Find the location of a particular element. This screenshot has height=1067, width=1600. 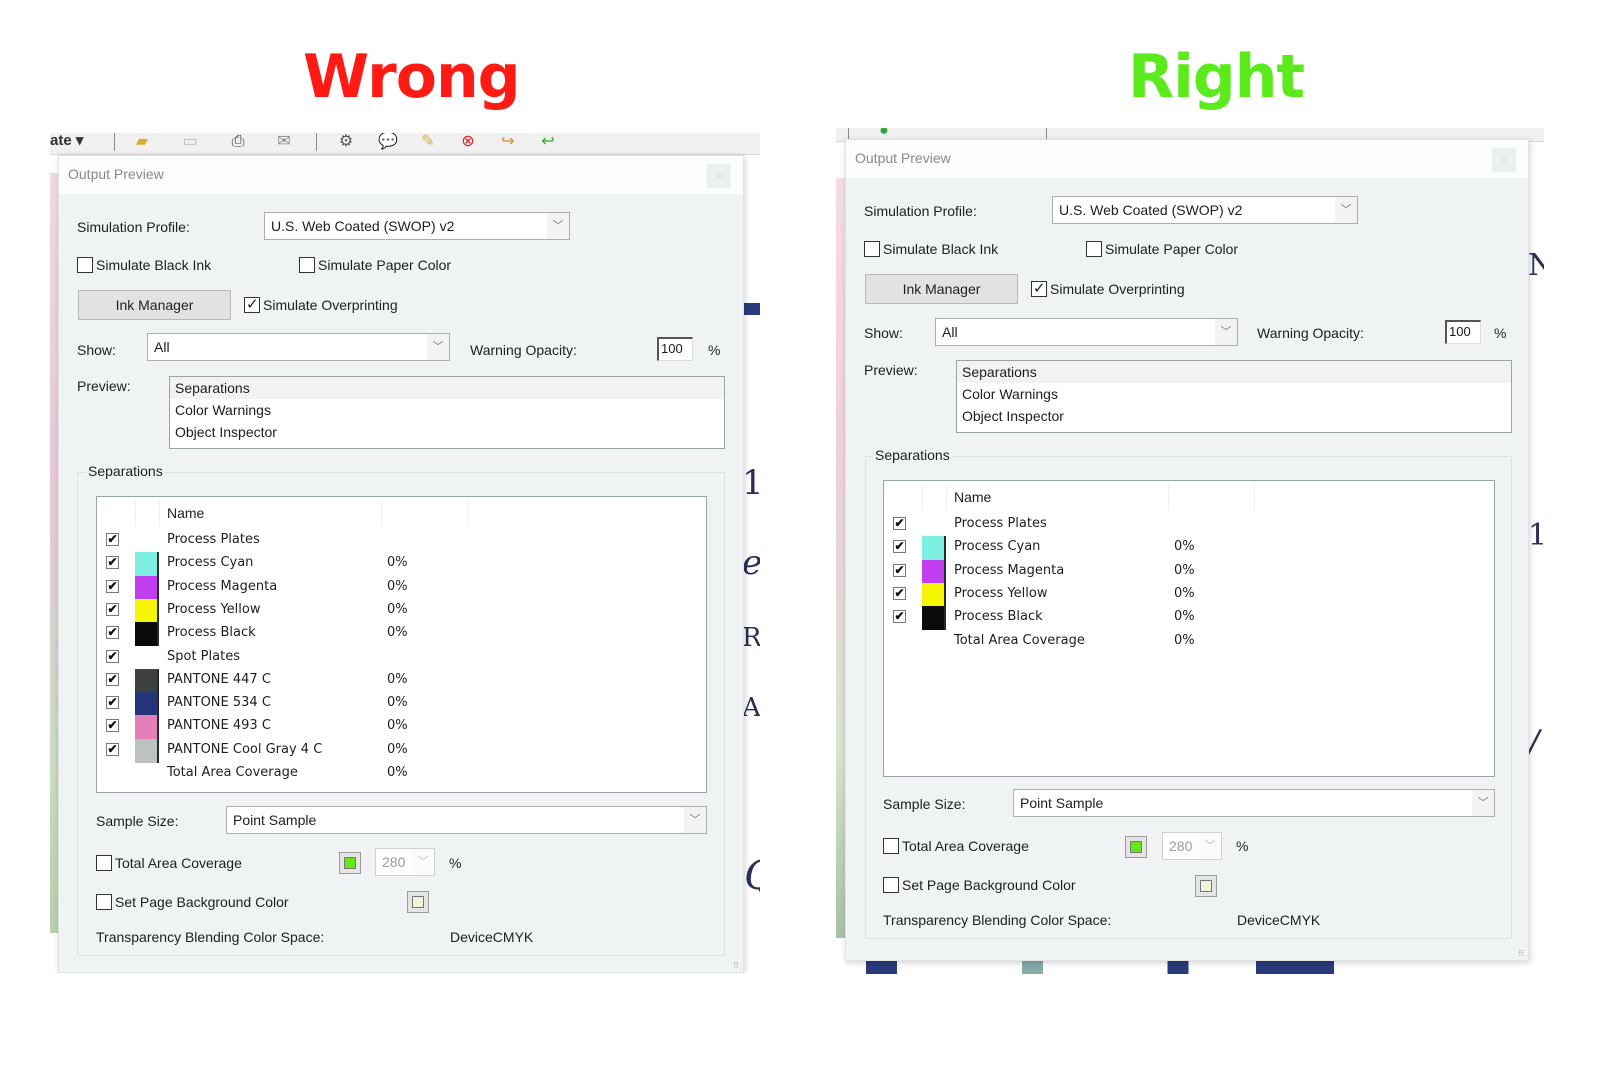

separation-name: Process Cyan is located at coordinates (997, 547).